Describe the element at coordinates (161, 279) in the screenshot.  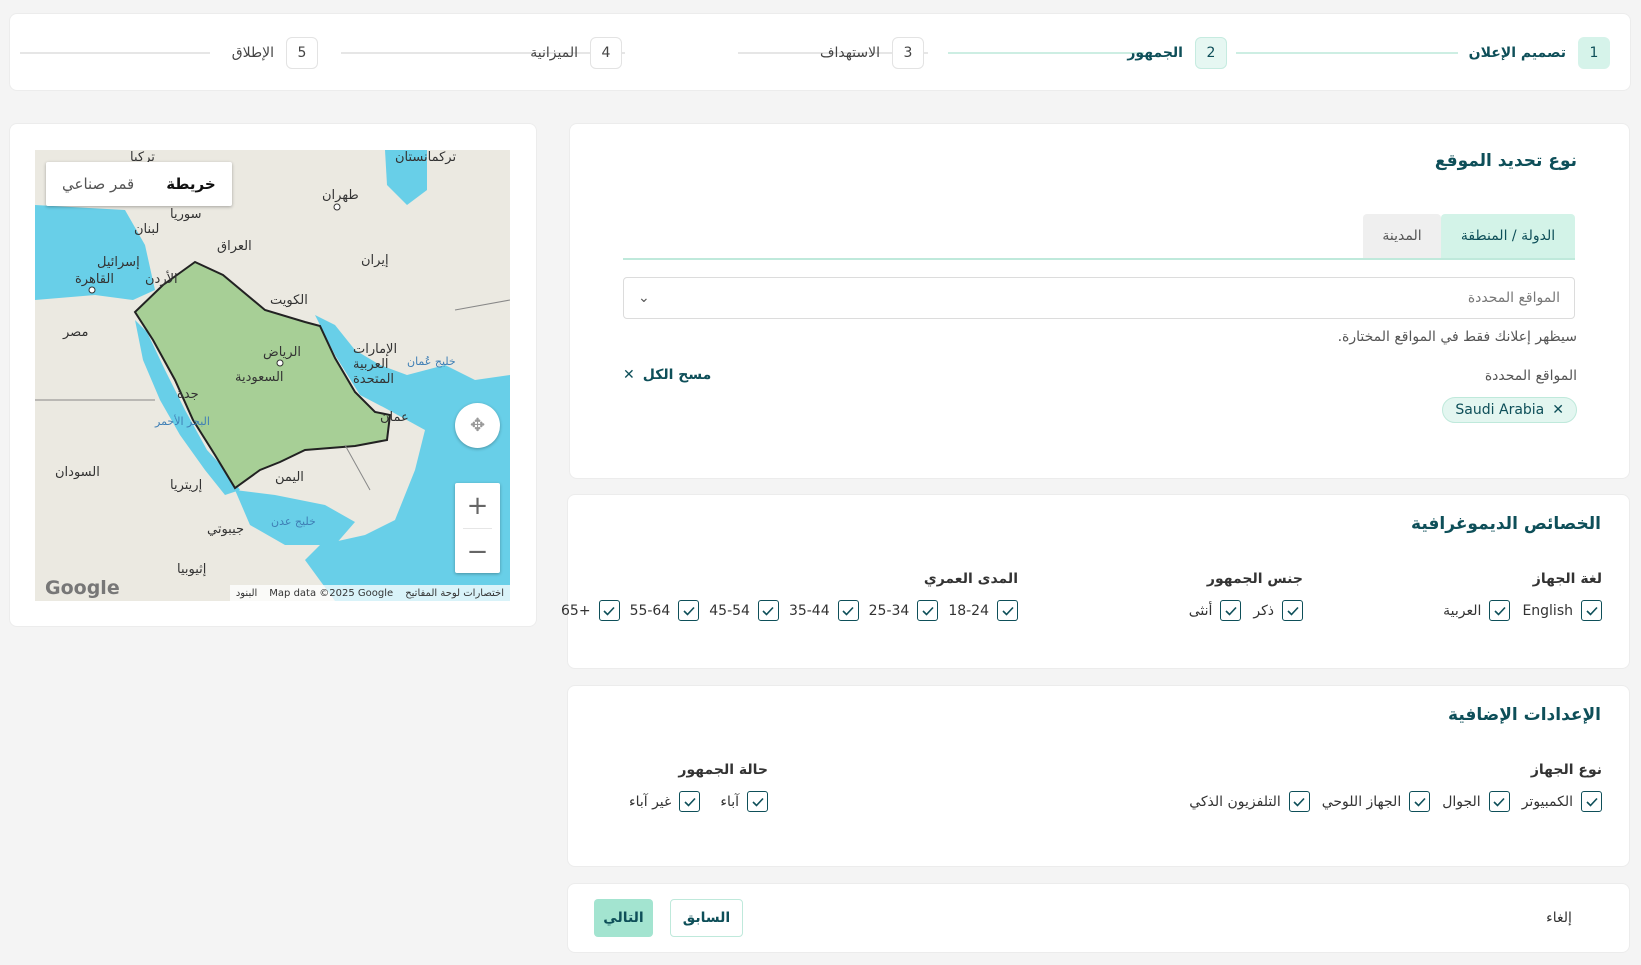
I see `map-label: الأردن` at that location.